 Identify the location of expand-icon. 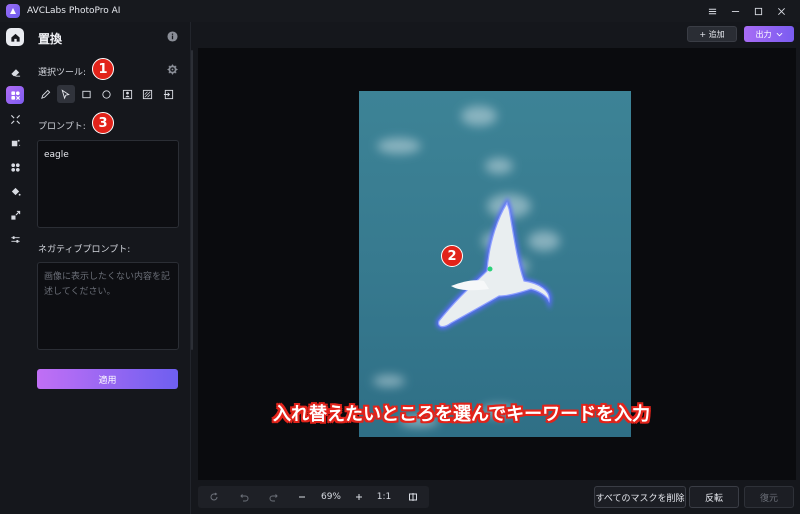
(15, 119).